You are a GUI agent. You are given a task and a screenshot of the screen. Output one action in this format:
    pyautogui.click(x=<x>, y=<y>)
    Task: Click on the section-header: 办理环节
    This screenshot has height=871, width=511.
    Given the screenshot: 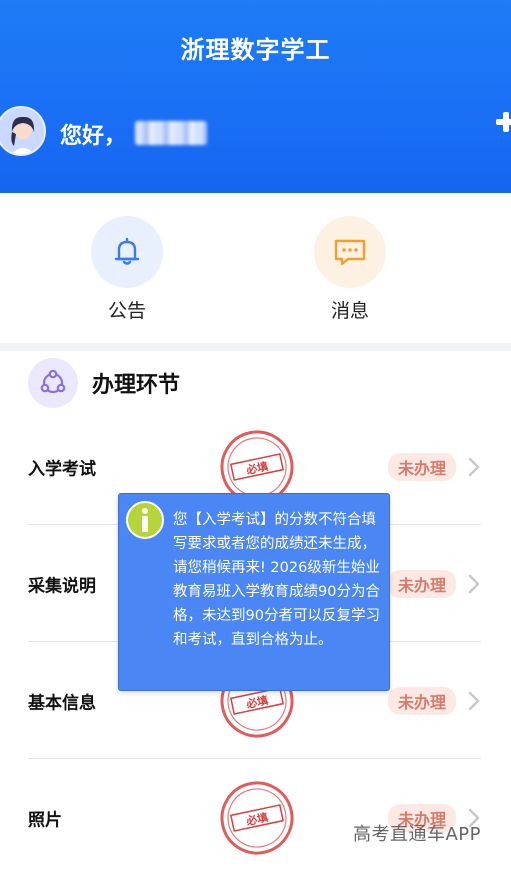 What is the action you would take?
    pyautogui.click(x=104, y=383)
    